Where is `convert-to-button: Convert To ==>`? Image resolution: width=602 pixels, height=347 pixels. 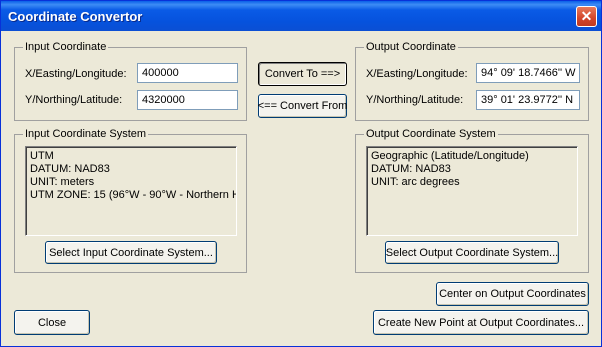 convert-to-button: Convert To ==> is located at coordinates (302, 74).